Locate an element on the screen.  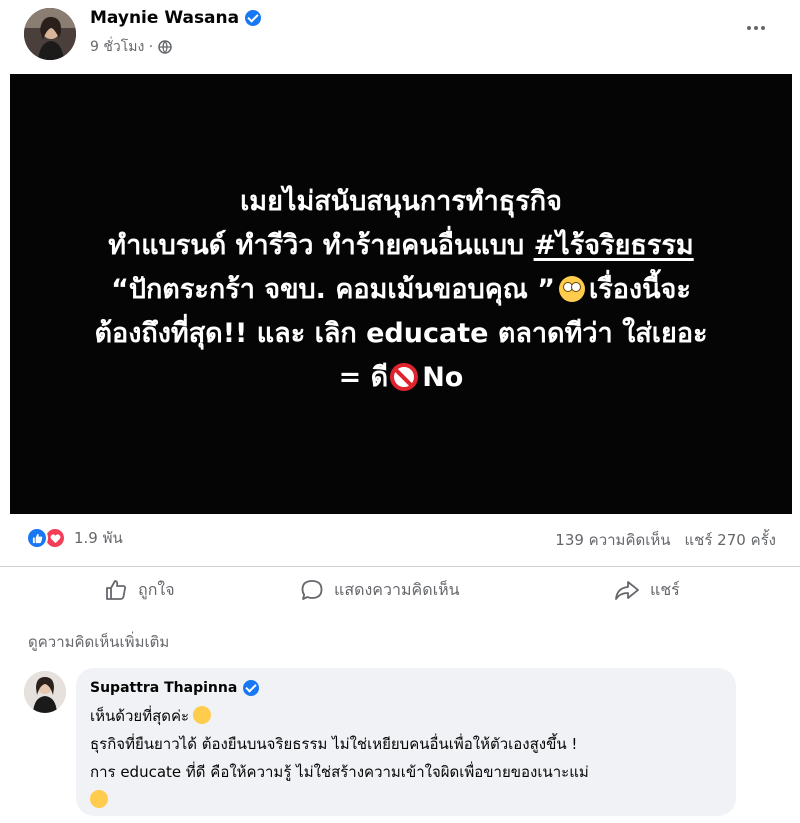
commenter-name: Supattra Thapinna is located at coordinates (163, 688).